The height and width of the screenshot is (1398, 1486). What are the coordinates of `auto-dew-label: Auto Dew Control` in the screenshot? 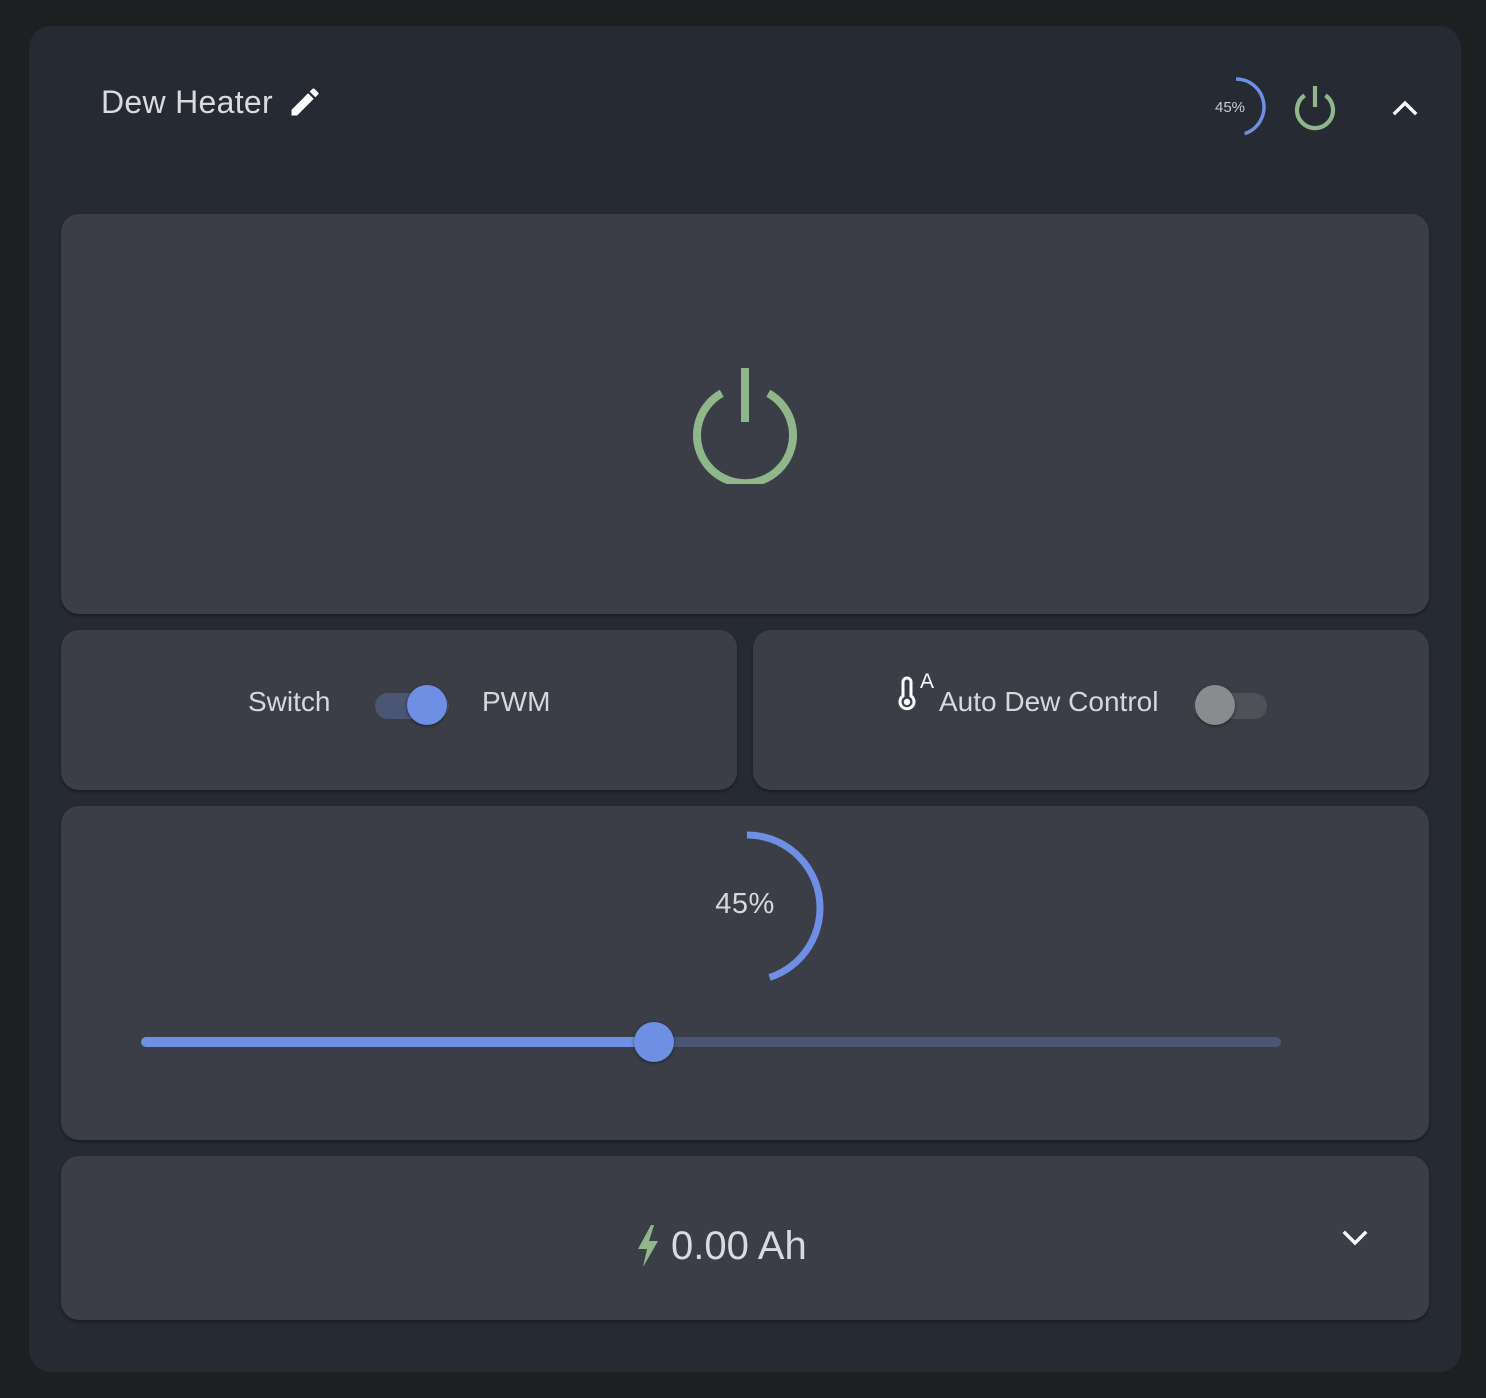 It's located at (1049, 701).